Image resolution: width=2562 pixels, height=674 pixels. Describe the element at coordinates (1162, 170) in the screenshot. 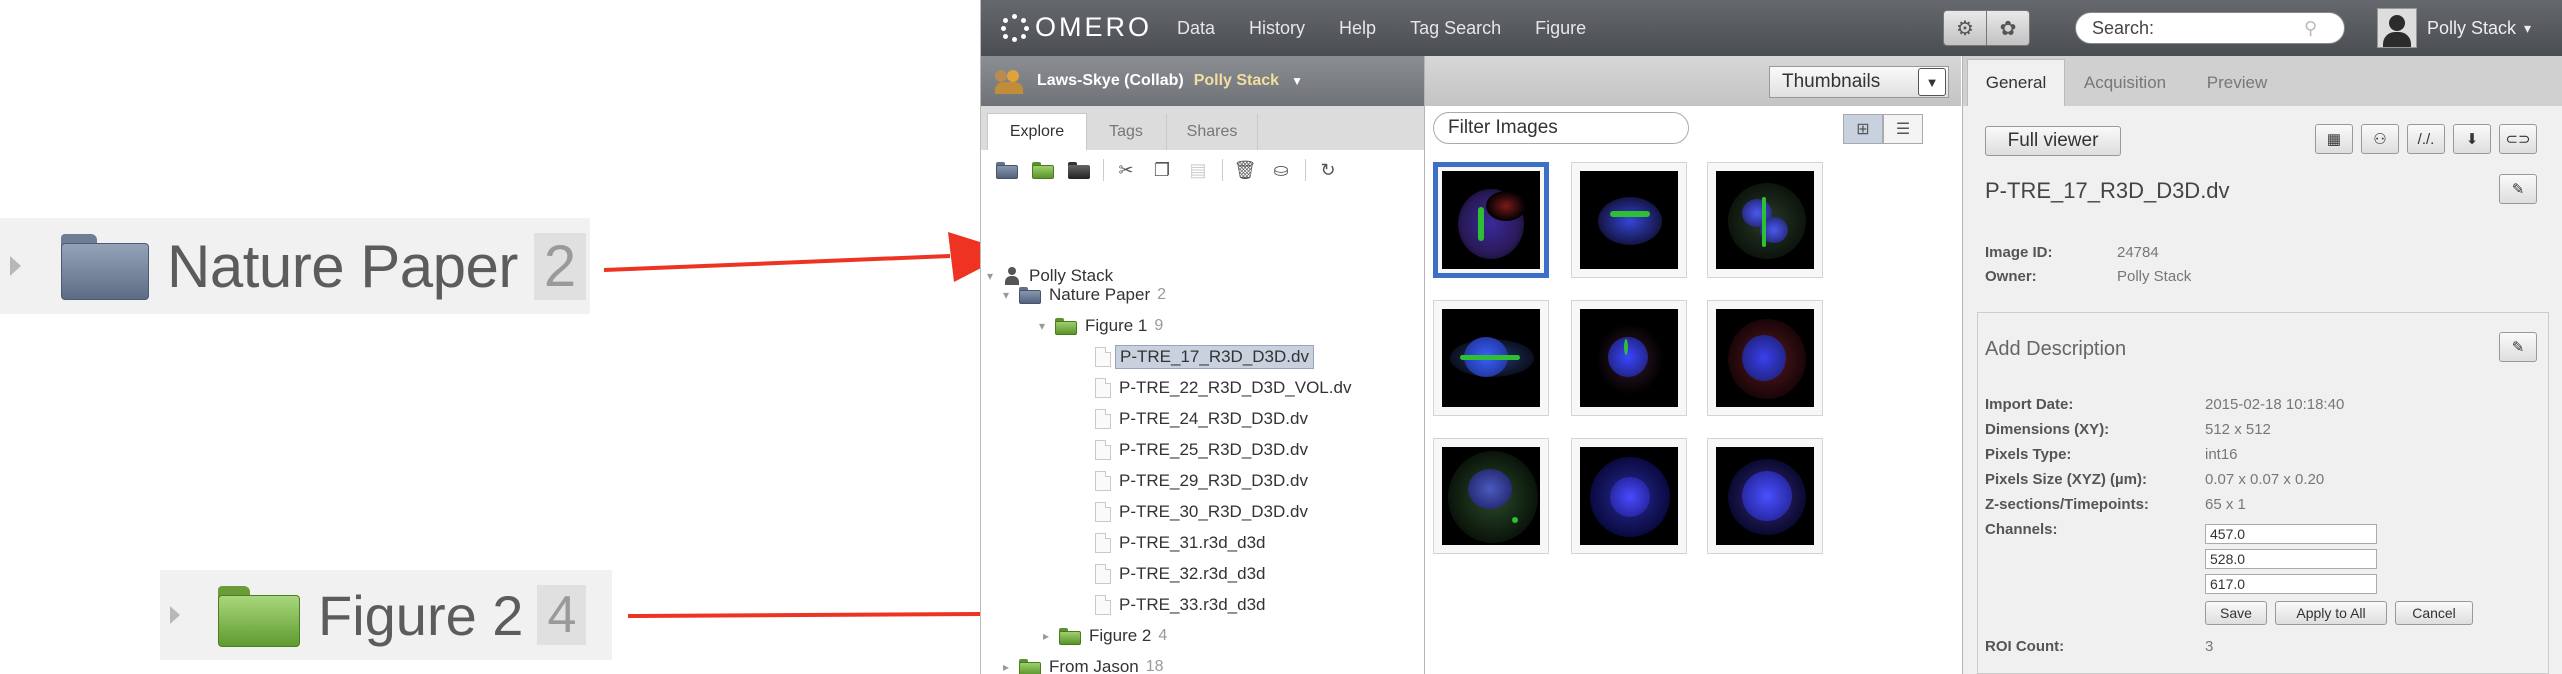

I see `copy-icon: ❐` at that location.